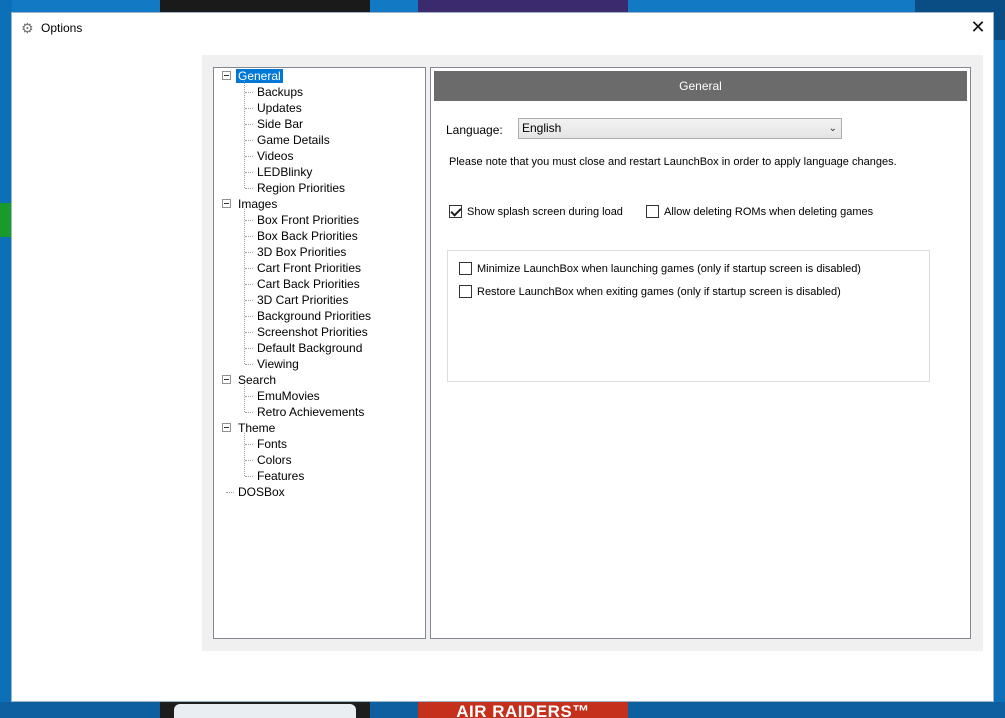 This screenshot has height=718, width=1005. What do you see at coordinates (832, 128) in the screenshot?
I see `chevron-down-icon: ⌄` at bounding box center [832, 128].